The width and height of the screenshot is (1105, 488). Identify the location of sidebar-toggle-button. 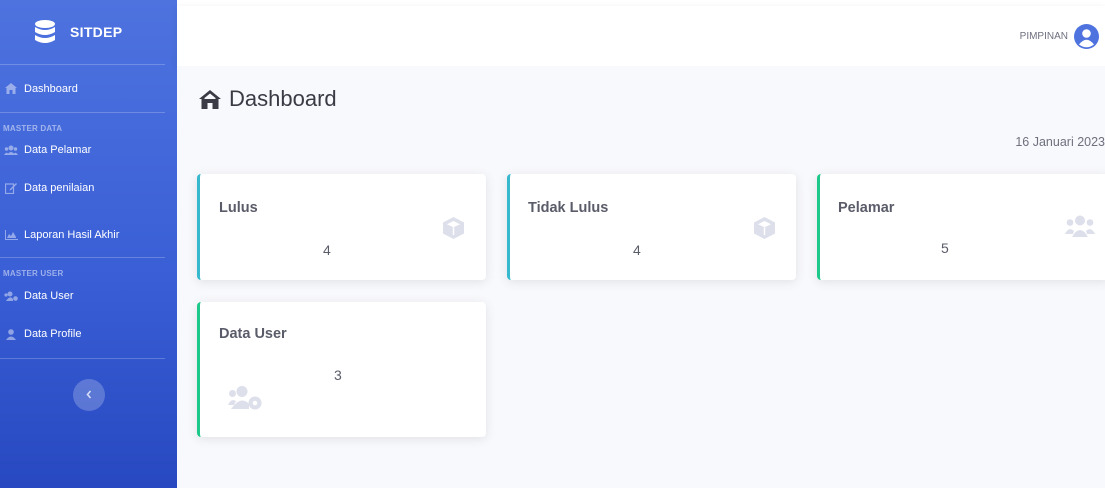
(88, 395).